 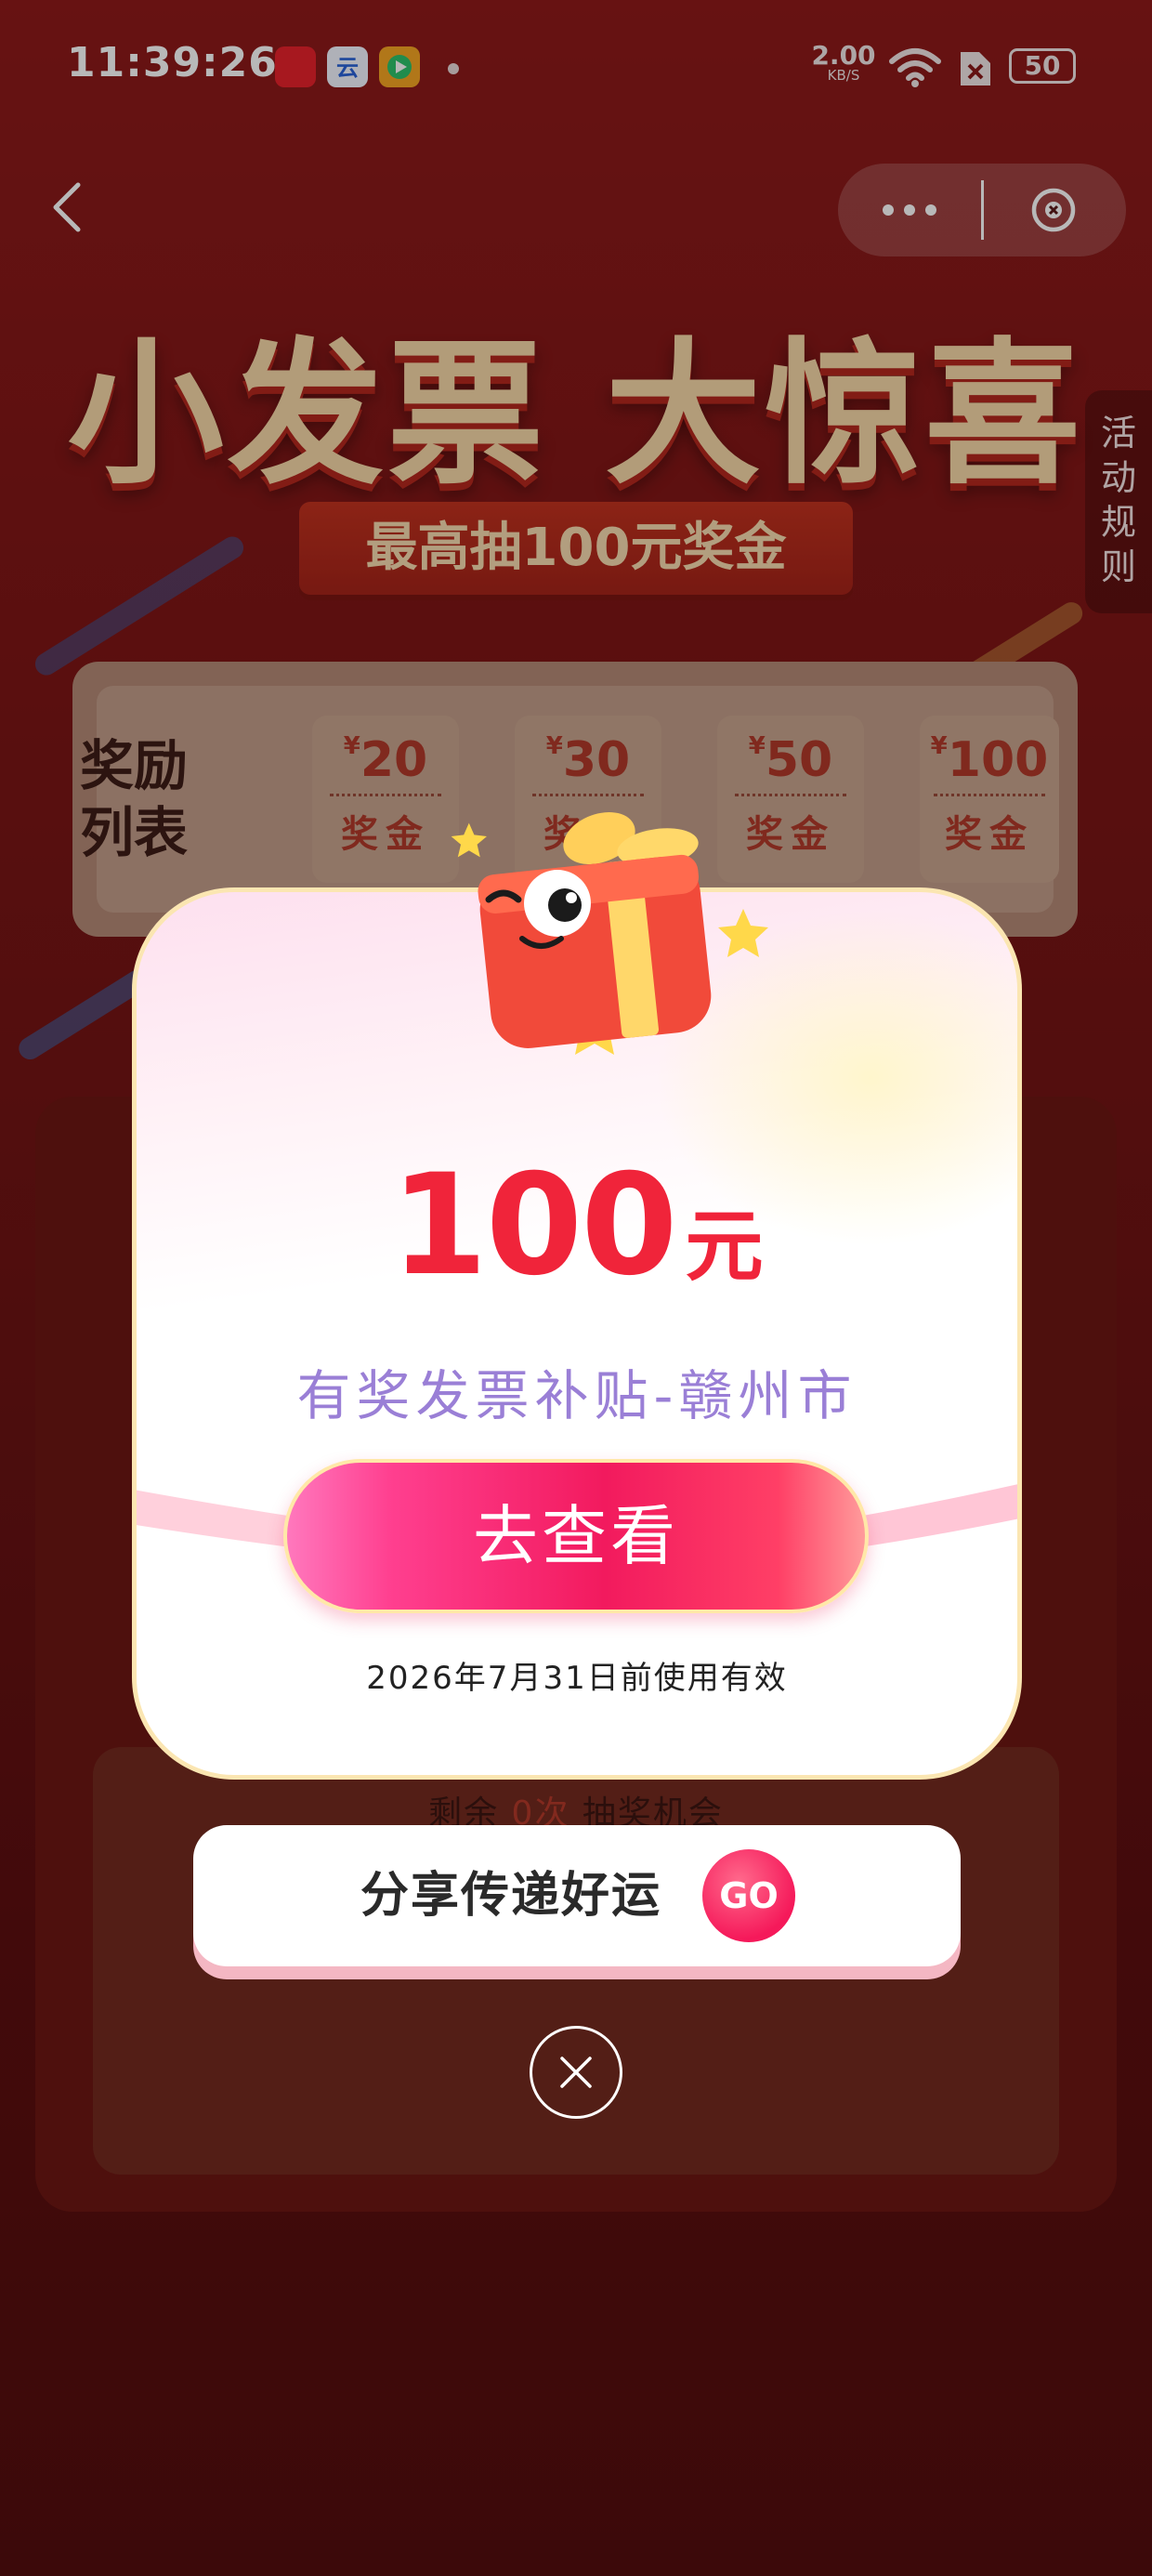 I want to click on share-bar: 分享传递好运 GO, so click(x=577, y=1895).